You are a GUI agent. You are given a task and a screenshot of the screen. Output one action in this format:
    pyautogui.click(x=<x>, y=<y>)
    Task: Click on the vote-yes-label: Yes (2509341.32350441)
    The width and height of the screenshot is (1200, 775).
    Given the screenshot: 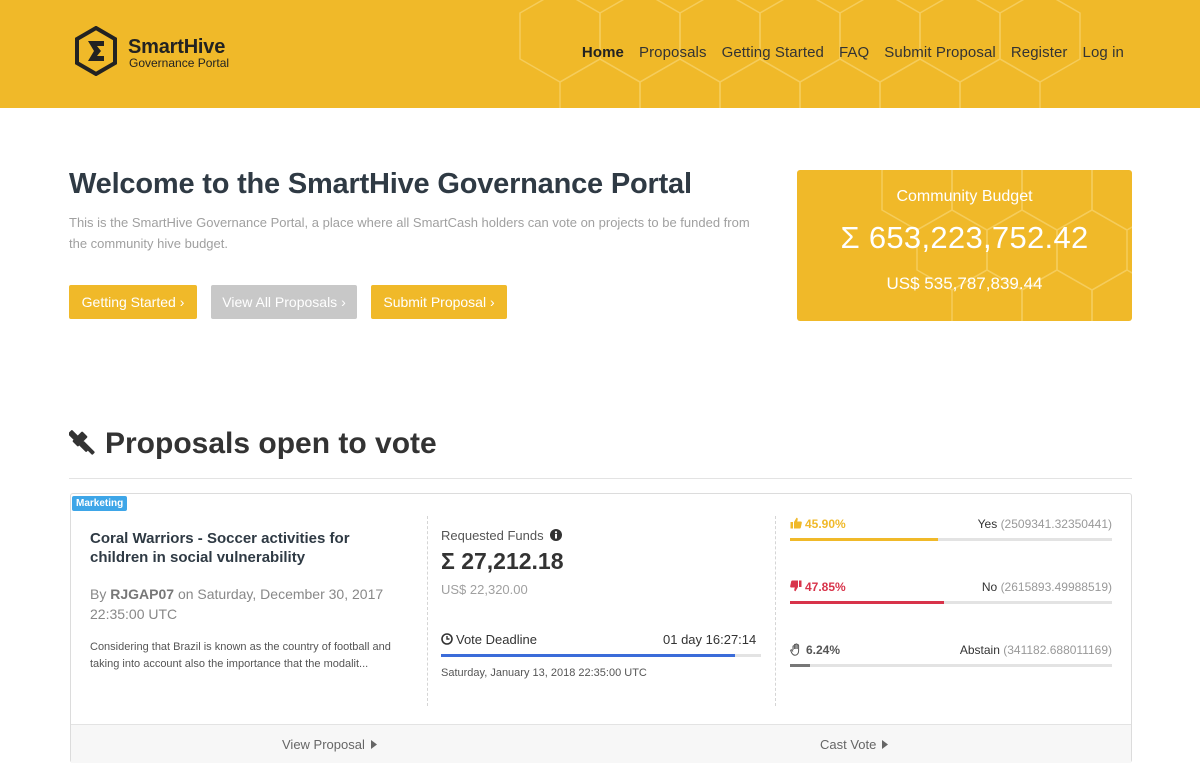 What is the action you would take?
    pyautogui.click(x=1045, y=524)
    